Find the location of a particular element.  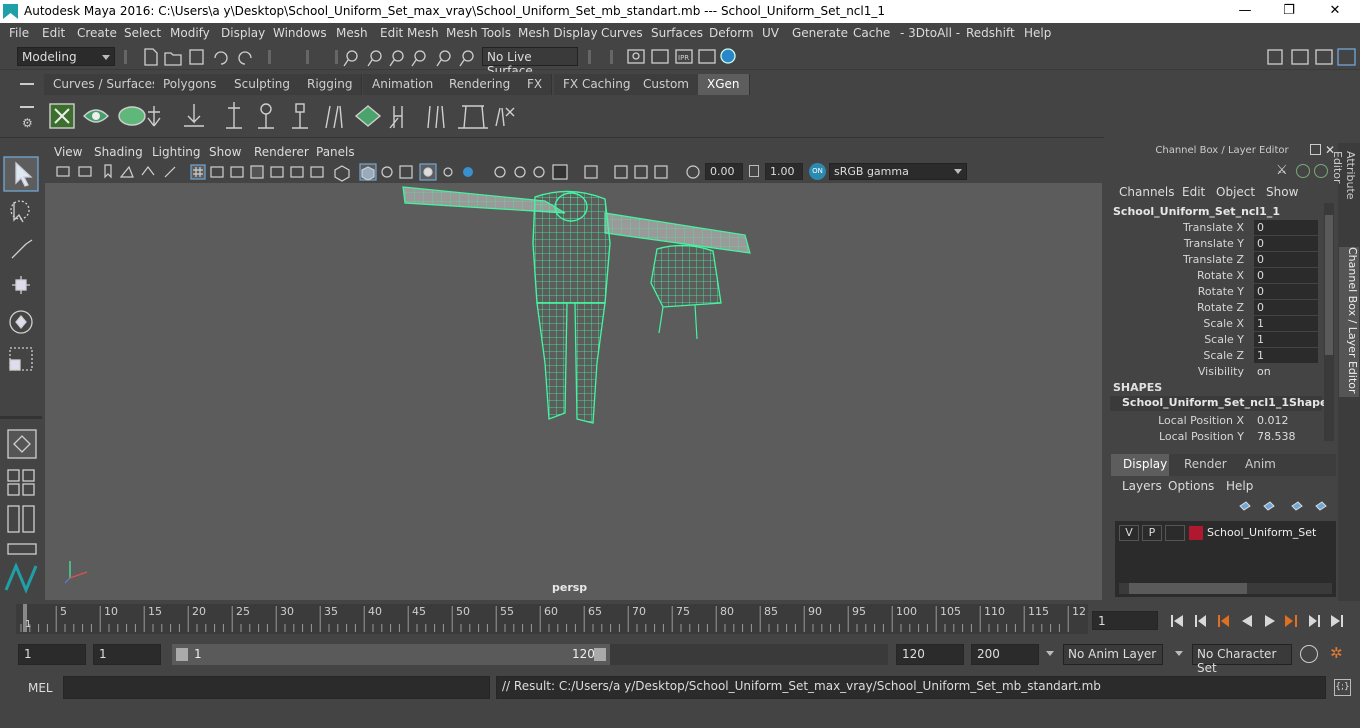

gamma-icon is located at coordinates (754, 171).